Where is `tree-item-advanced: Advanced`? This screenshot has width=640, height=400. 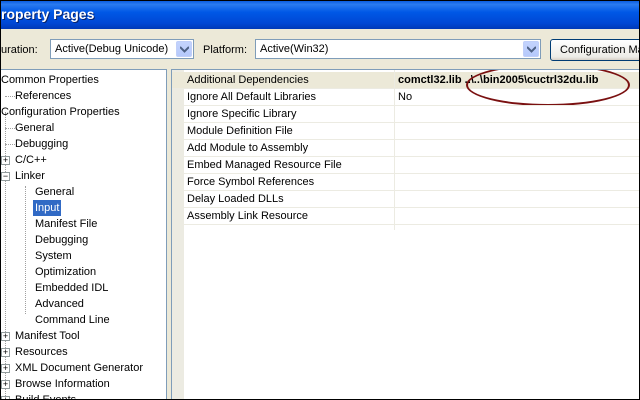
tree-item-advanced: Advanced is located at coordinates (59, 304).